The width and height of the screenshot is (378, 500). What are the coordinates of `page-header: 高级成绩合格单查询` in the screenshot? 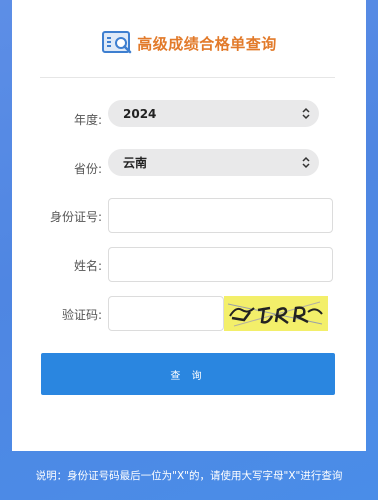 It's located at (189, 43).